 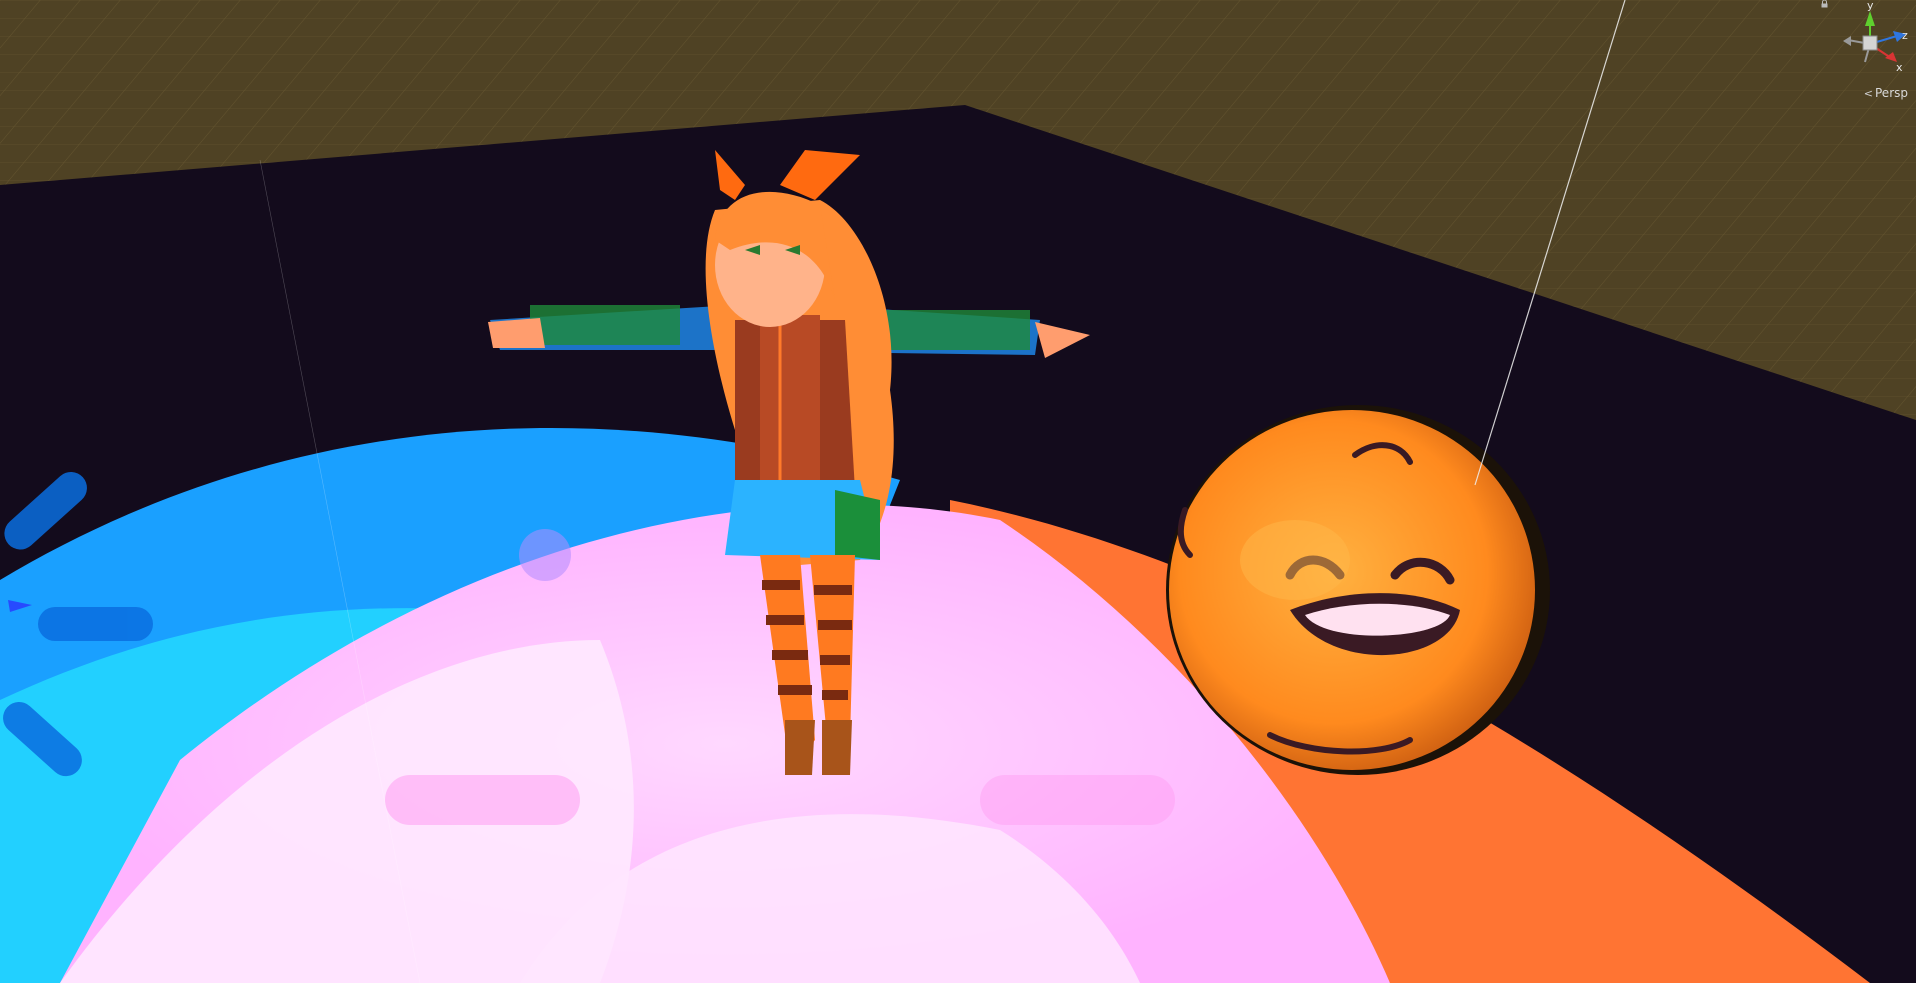 I want to click on projection-label: Persp, so click(x=1891, y=93).